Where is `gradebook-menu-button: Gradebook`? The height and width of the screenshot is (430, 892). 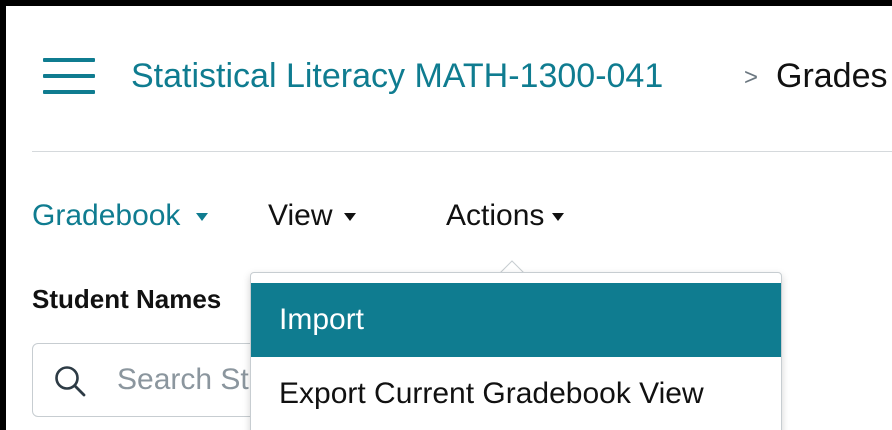
gradebook-menu-button: Gradebook is located at coordinates (120, 216).